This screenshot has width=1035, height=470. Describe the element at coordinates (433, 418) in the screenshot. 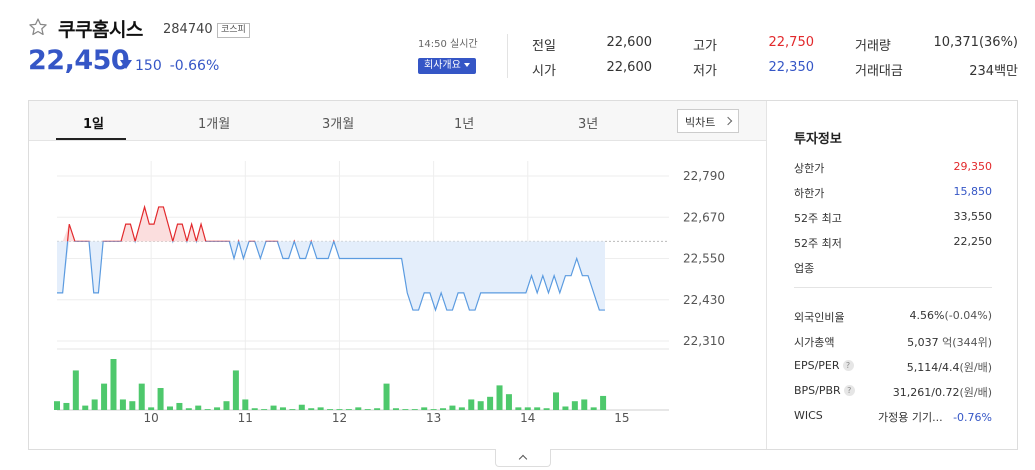

I see `x-tick-label: 13` at that location.